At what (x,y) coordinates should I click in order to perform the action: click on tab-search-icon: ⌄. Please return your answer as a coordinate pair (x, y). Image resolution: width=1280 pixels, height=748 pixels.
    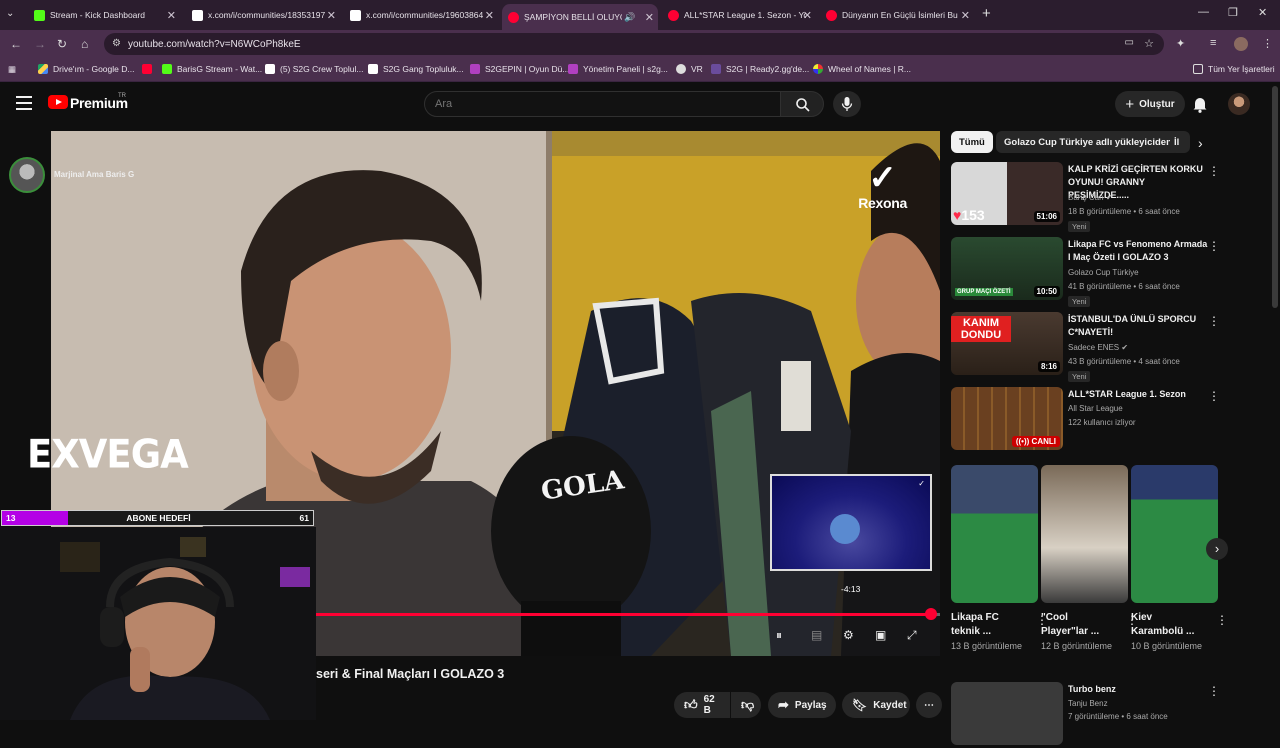
    Looking at the image, I should click on (10, 13).